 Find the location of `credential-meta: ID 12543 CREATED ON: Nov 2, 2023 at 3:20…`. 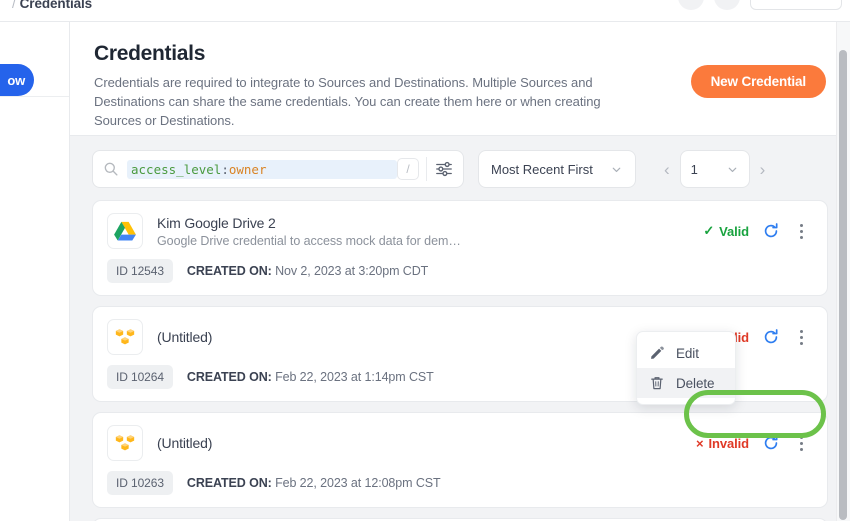

credential-meta: ID 12543 CREATED ON: Nov 2, 2023 at 3:20… is located at coordinates (460, 276).